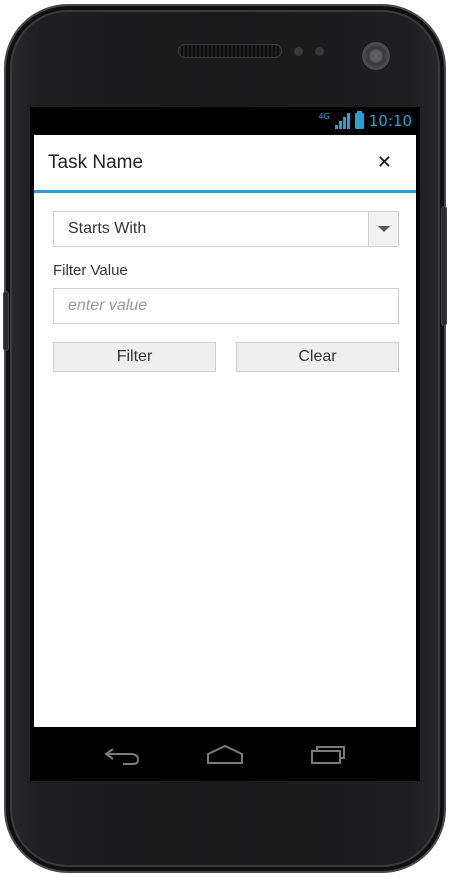 The width and height of the screenshot is (450, 877). Describe the element at coordinates (230, 51) in the screenshot. I see `earpiece-speaker` at that location.